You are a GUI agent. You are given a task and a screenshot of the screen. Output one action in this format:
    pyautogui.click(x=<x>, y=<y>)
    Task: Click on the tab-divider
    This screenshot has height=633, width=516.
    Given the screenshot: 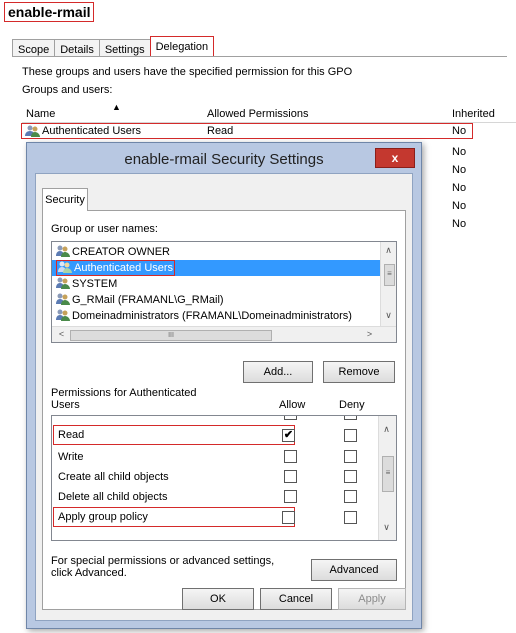 What is the action you would take?
    pyautogui.click(x=259, y=56)
    